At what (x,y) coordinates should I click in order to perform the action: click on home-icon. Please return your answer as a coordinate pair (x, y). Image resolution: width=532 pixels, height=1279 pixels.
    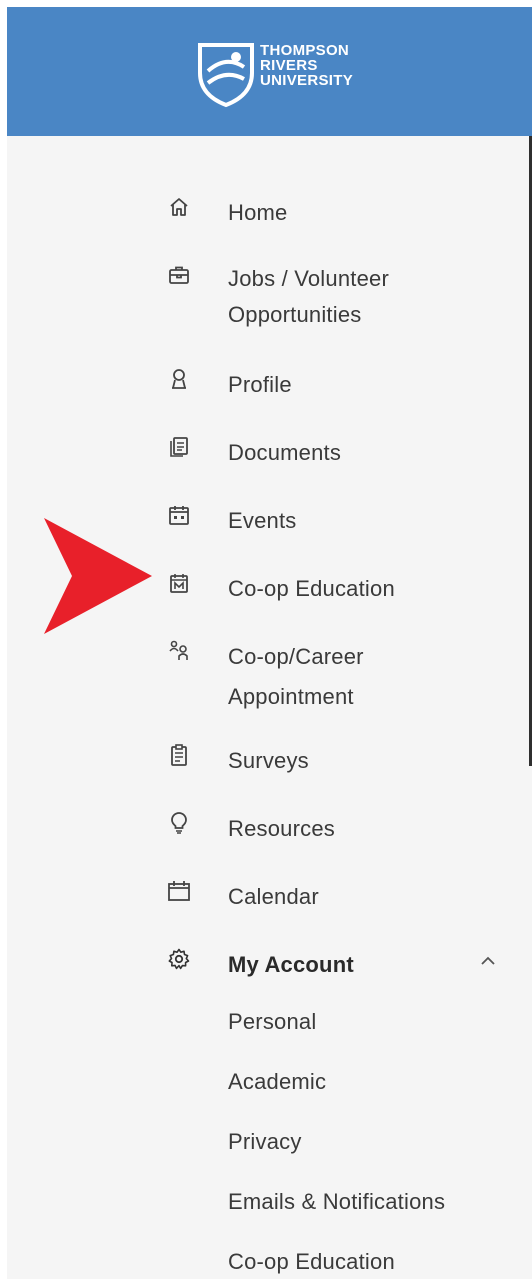
    Looking at the image, I should click on (179, 207).